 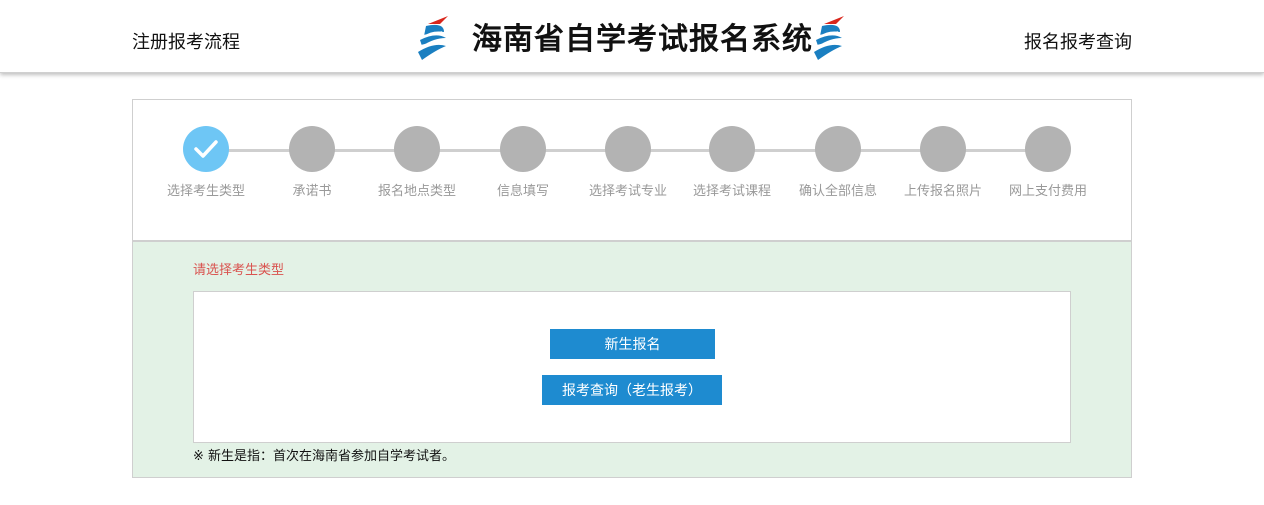 What do you see at coordinates (837, 191) in the screenshot?
I see `step-label: 确认全部信息` at bounding box center [837, 191].